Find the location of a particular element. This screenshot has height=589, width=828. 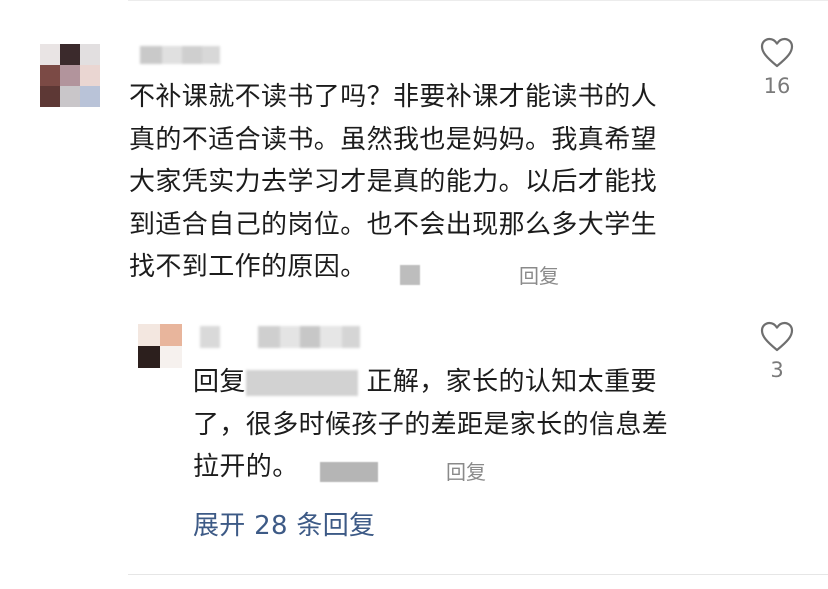

expand-replies-link: 展开 28 条回复 is located at coordinates (284, 523).